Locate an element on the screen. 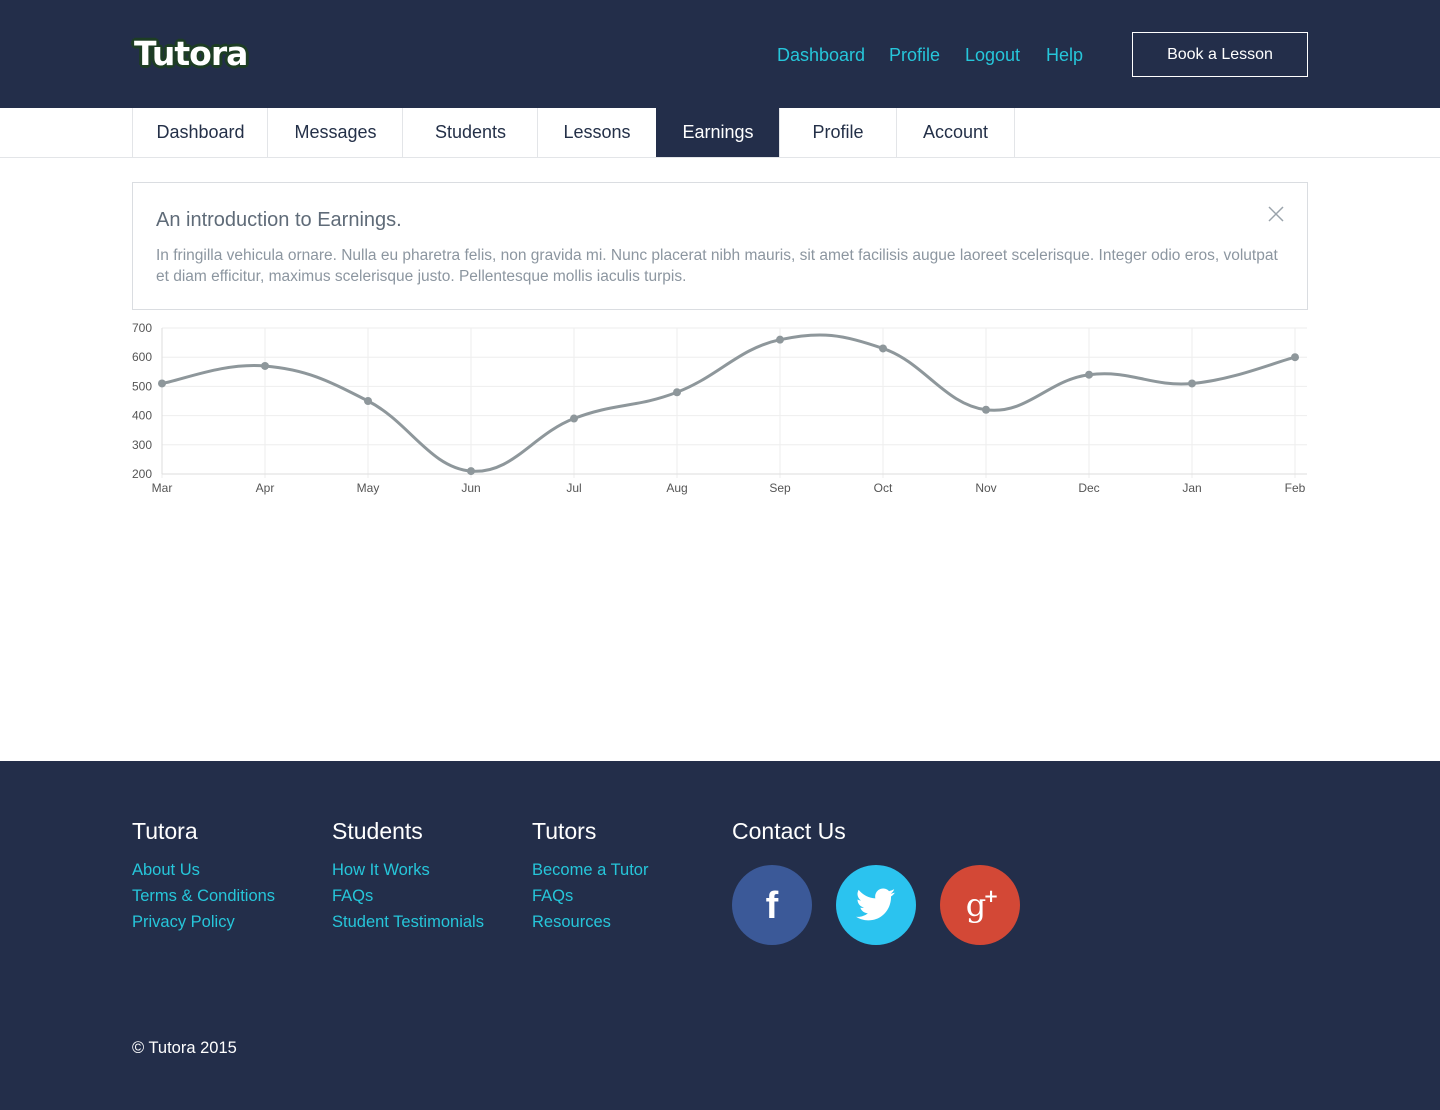 Image resolution: width=1440 pixels, height=1110 pixels. x-tick-label: Jan is located at coordinates (1191, 488).